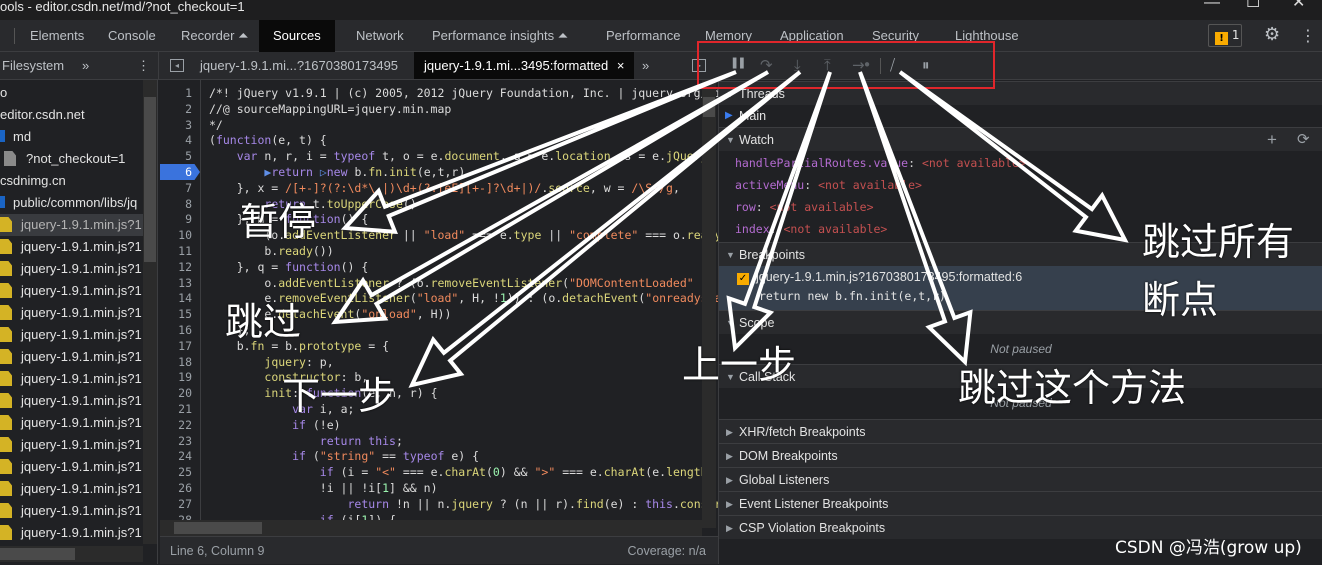 The height and width of the screenshot is (565, 1322). Describe the element at coordinates (176, 330) in the screenshot. I see `line-number: 16` at that location.